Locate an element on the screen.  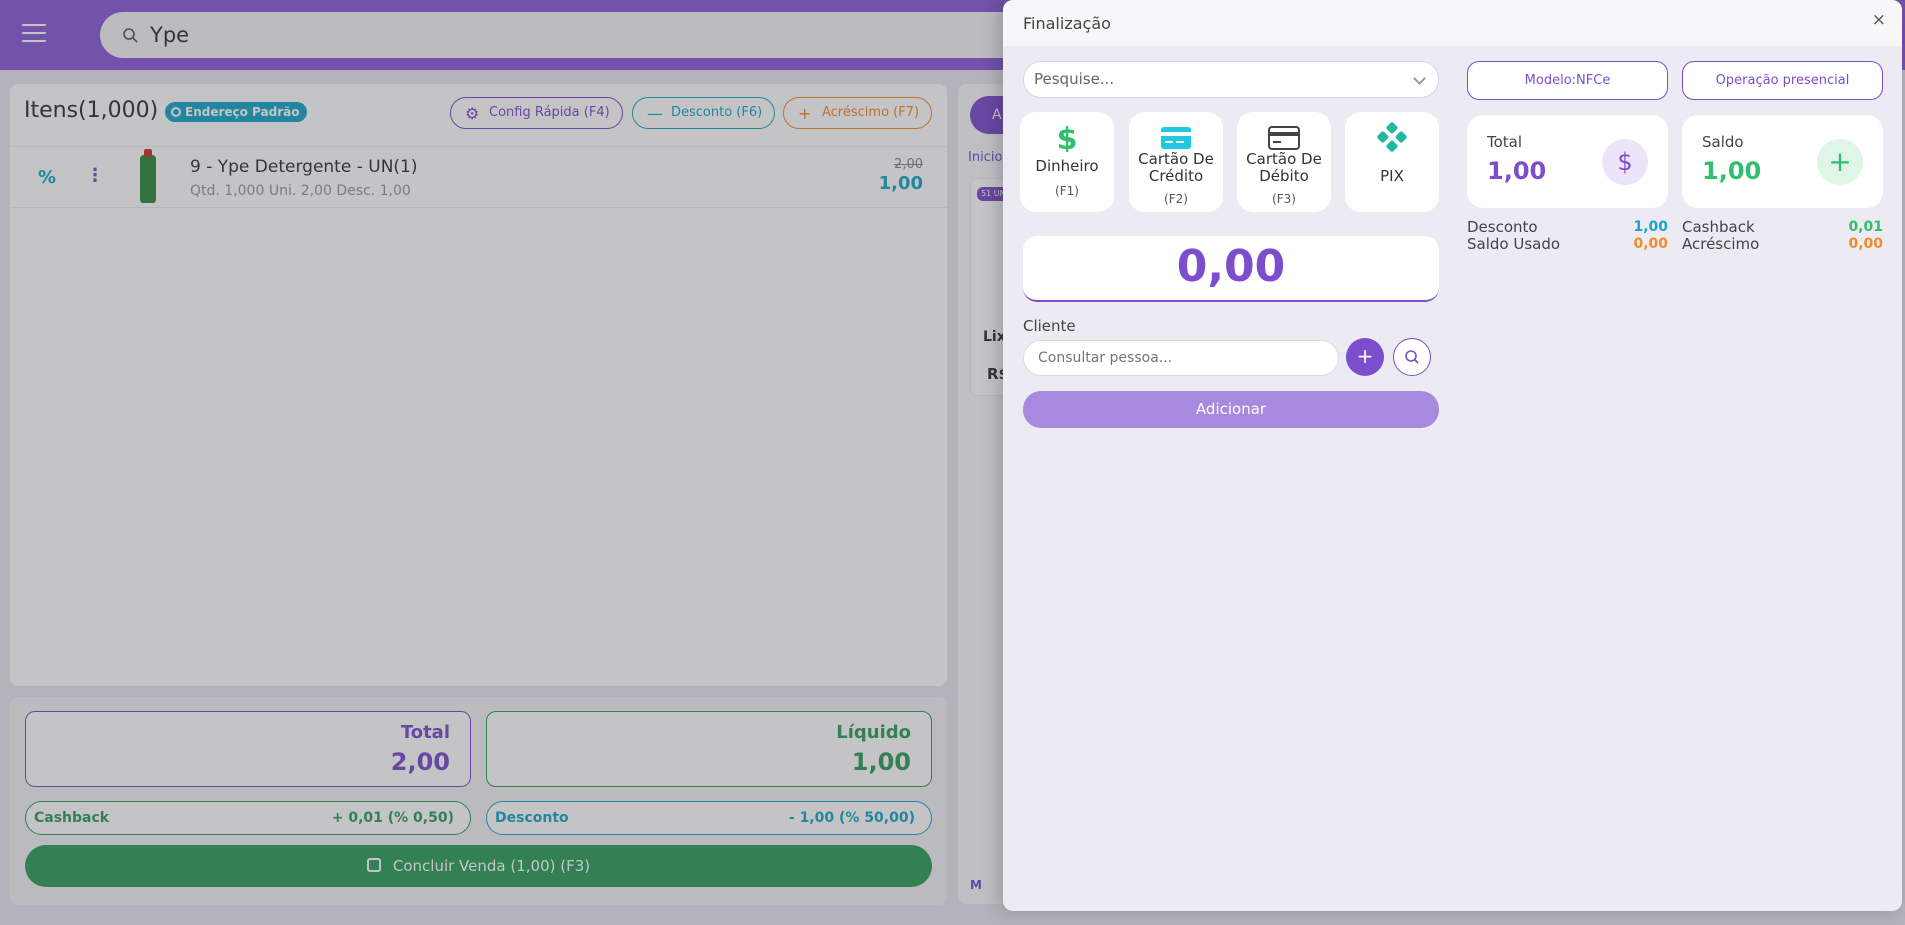
adicionar-button: Adicionar is located at coordinates (1231, 409).